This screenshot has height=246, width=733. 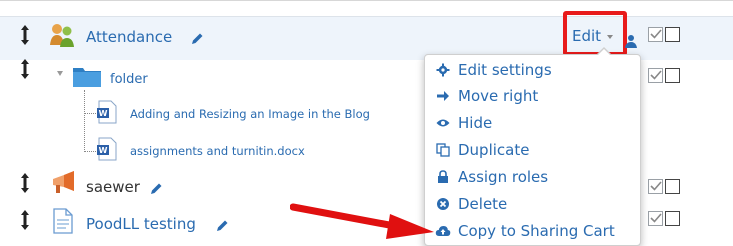 I want to click on annotation-arrow-icon, so click(x=362, y=222).